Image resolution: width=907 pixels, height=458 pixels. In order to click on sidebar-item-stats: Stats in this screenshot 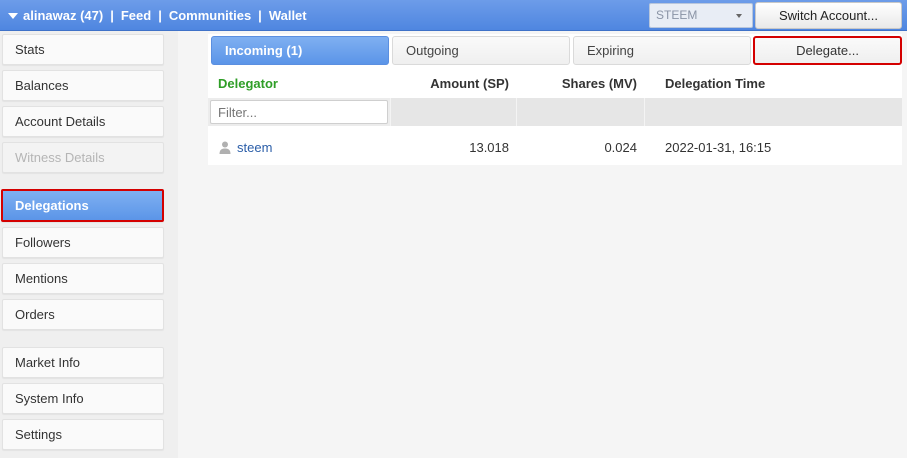, I will do `click(83, 49)`.